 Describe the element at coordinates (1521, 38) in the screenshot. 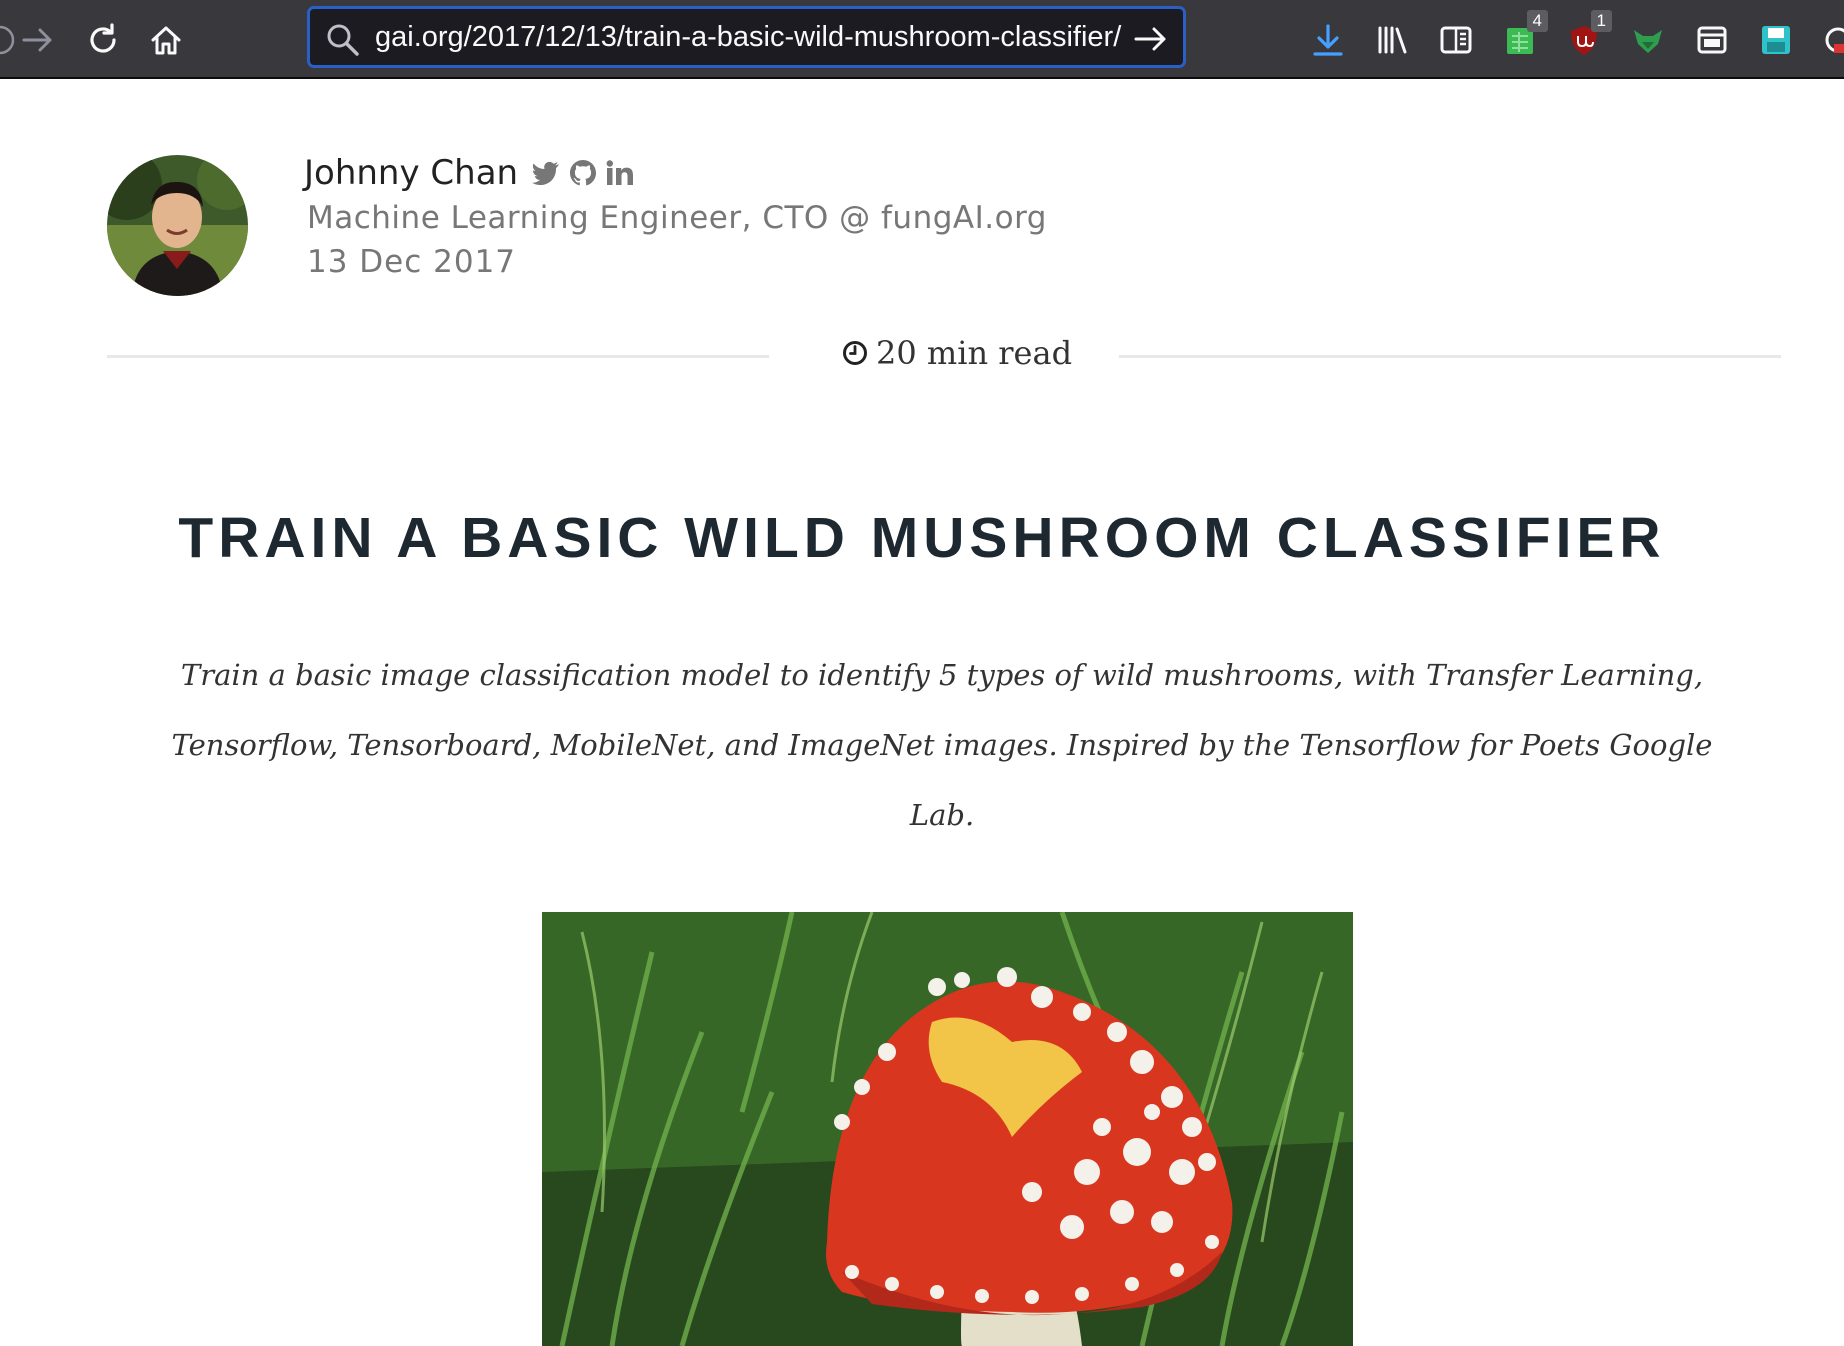

I see `extension-sheets-button: 4` at that location.